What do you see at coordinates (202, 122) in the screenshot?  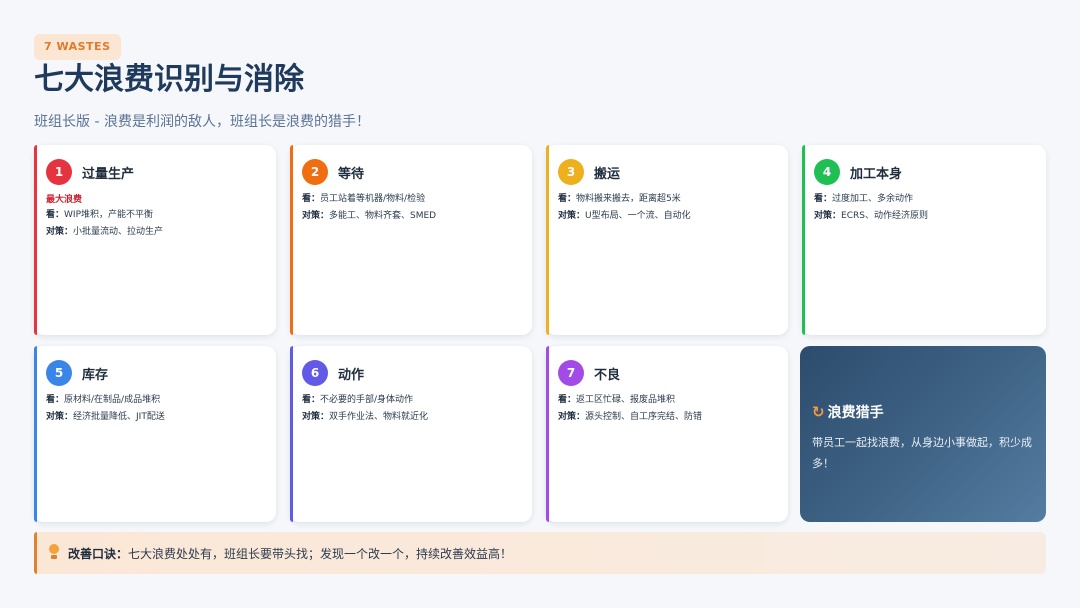 I see `page-subtitle: 班组长版 - 浪费是利润的敌人，班组长是浪费的猎手！` at bounding box center [202, 122].